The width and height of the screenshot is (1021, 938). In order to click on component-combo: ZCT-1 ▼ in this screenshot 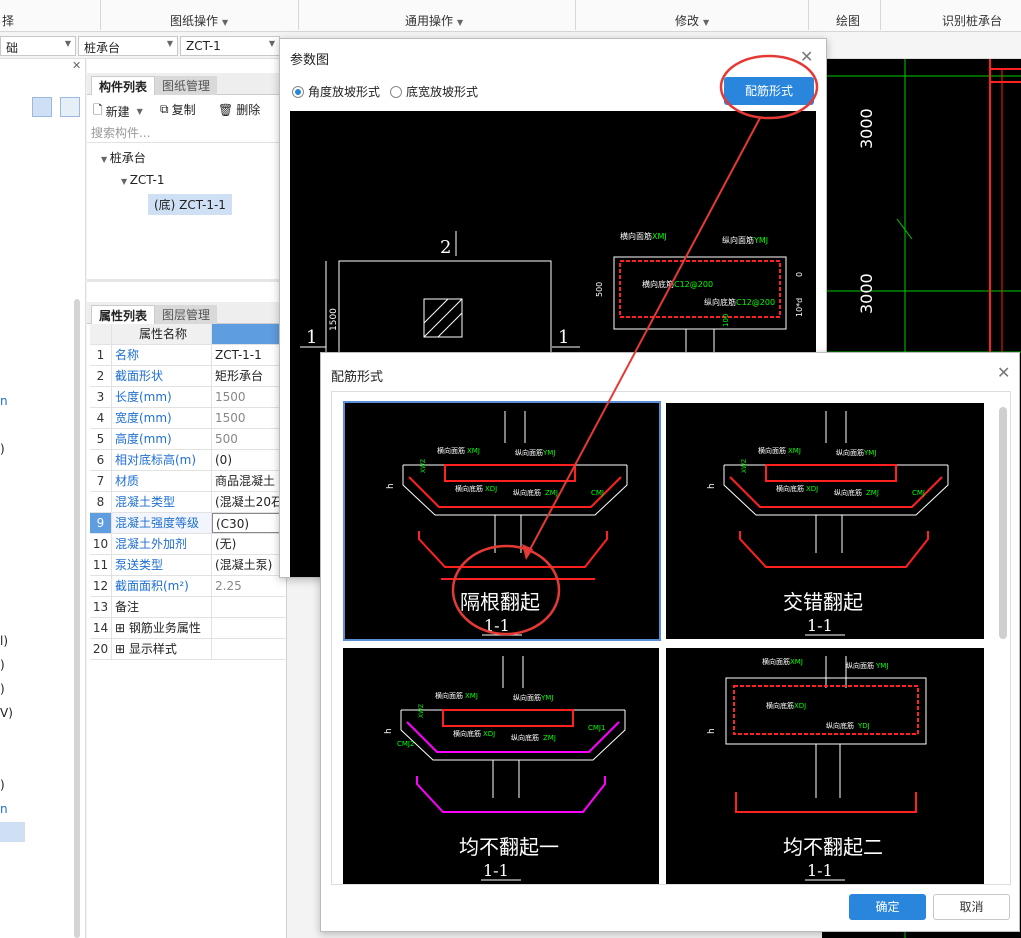, I will do `click(230, 46)`.